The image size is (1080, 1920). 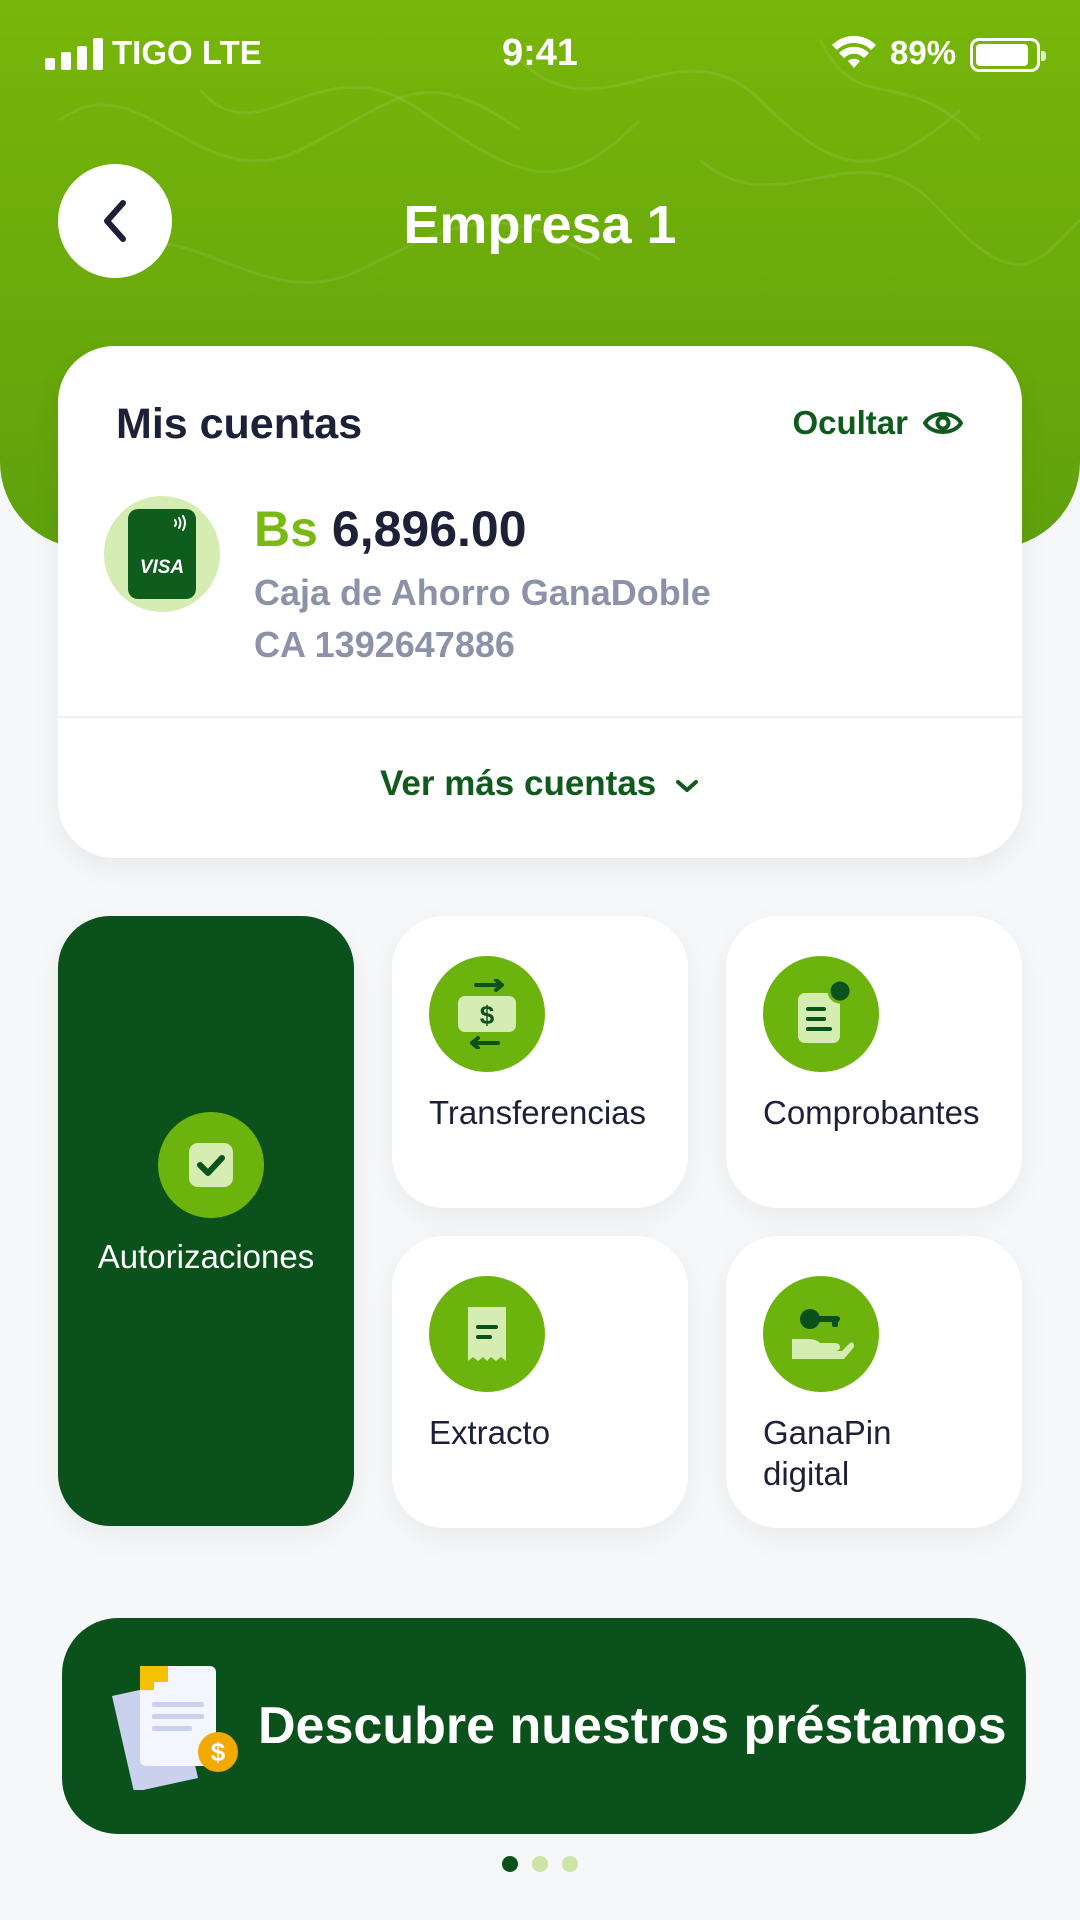 I want to click on tile-comprobantes: Comprobantes, so click(x=874, y=1062).